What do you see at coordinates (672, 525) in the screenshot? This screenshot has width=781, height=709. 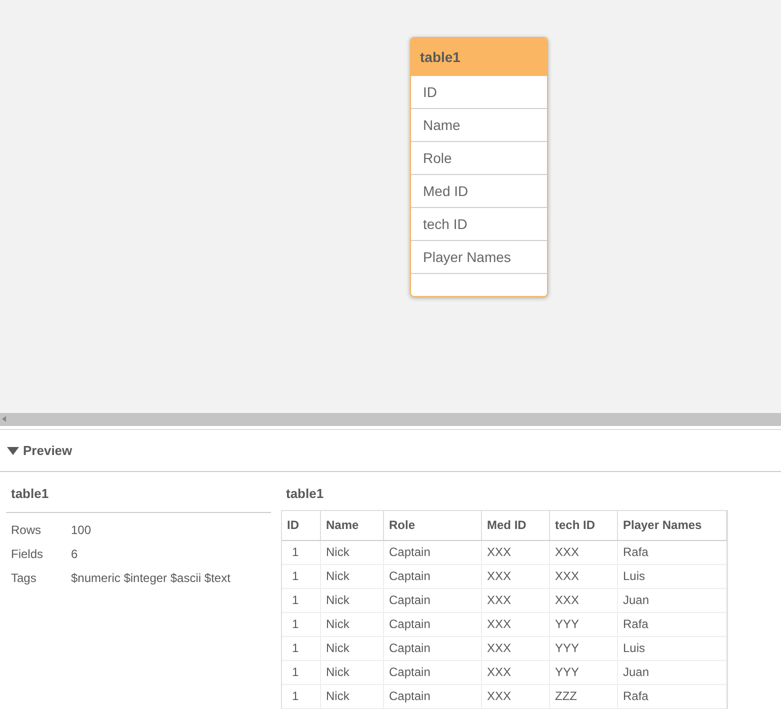 I see `column-header: Player Names` at bounding box center [672, 525].